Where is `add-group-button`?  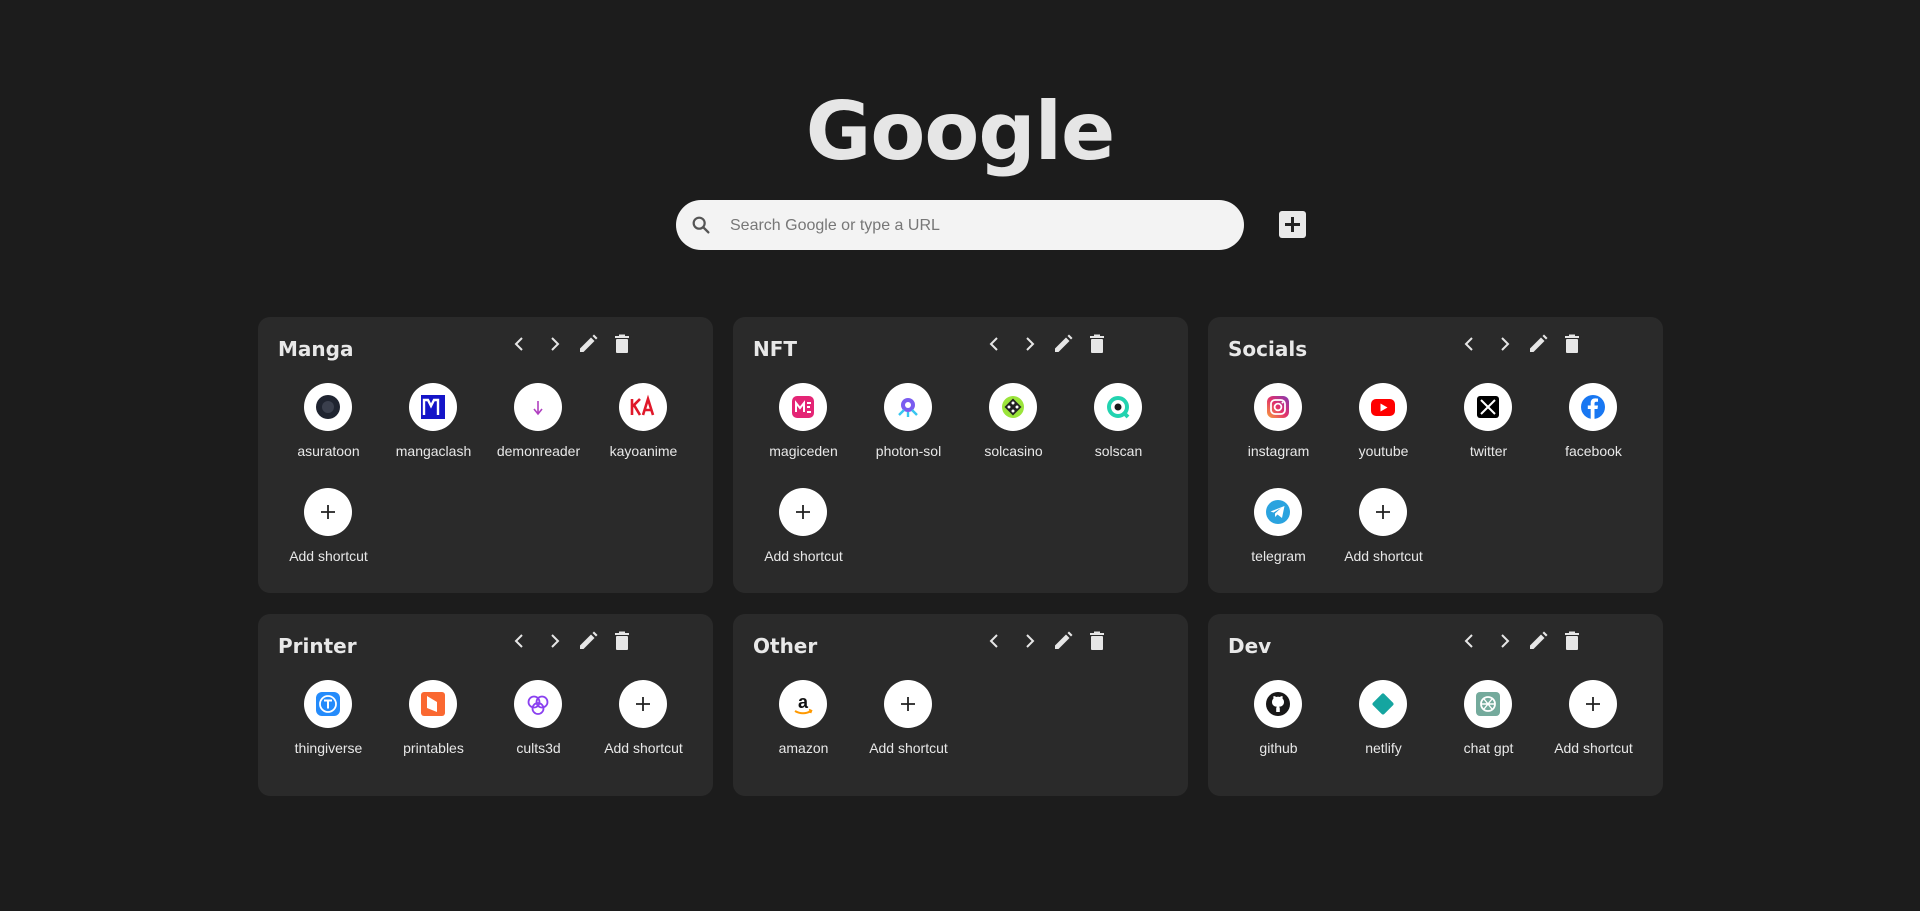 add-group-button is located at coordinates (1292, 224).